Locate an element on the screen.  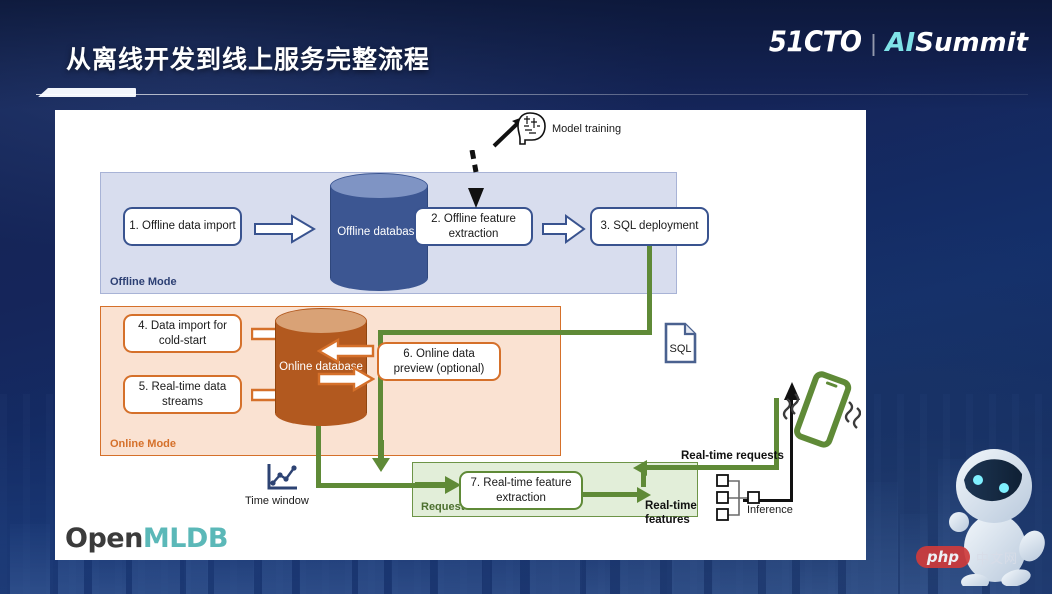
step-3-label: 3. SQL deployment is located at coordinates (649, 226).